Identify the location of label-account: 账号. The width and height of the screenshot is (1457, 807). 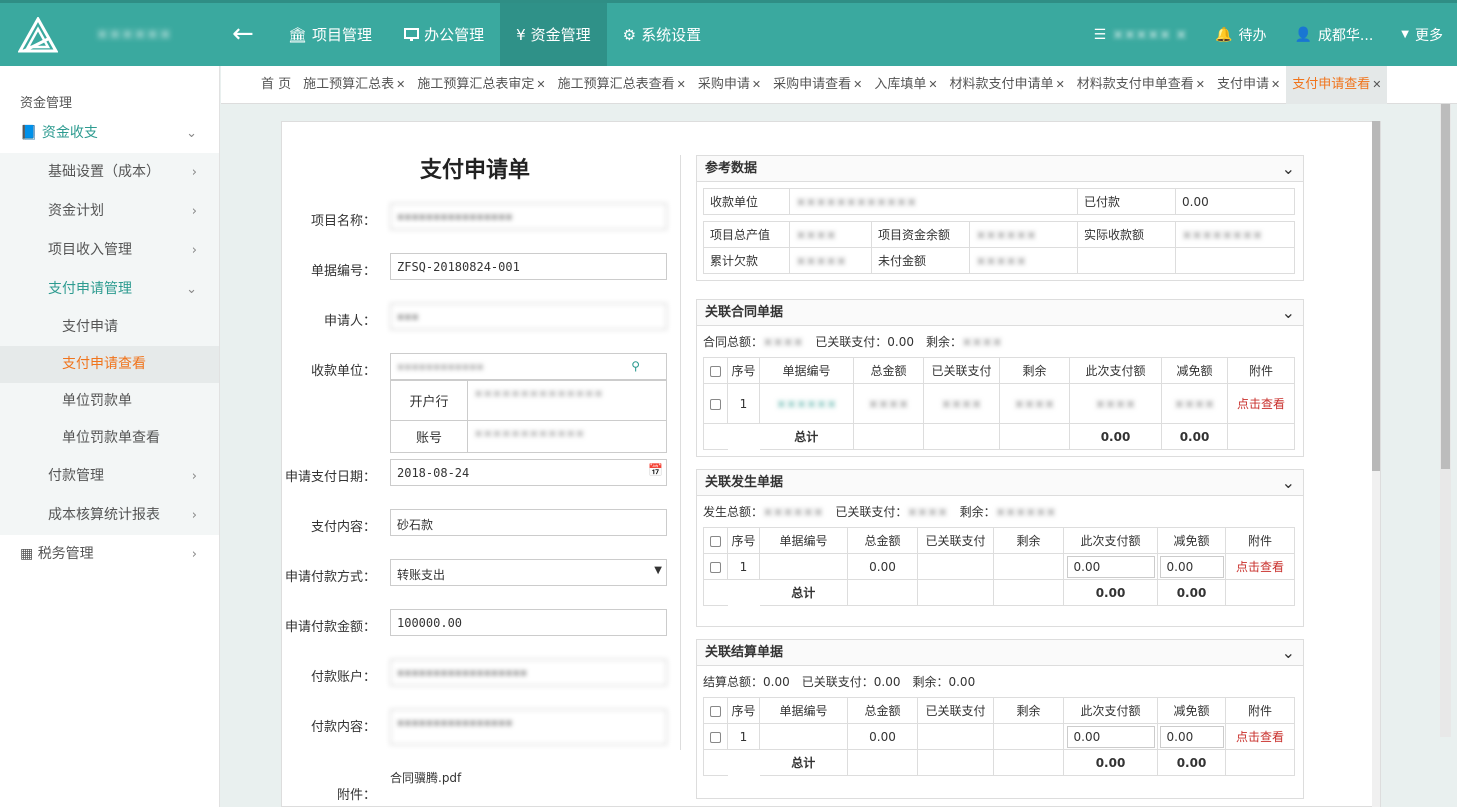
(429, 436).